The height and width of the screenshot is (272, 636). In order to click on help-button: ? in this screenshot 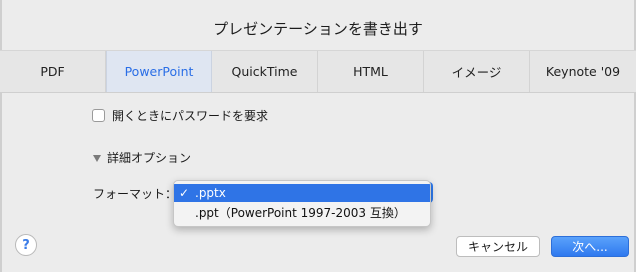, I will do `click(26, 245)`.